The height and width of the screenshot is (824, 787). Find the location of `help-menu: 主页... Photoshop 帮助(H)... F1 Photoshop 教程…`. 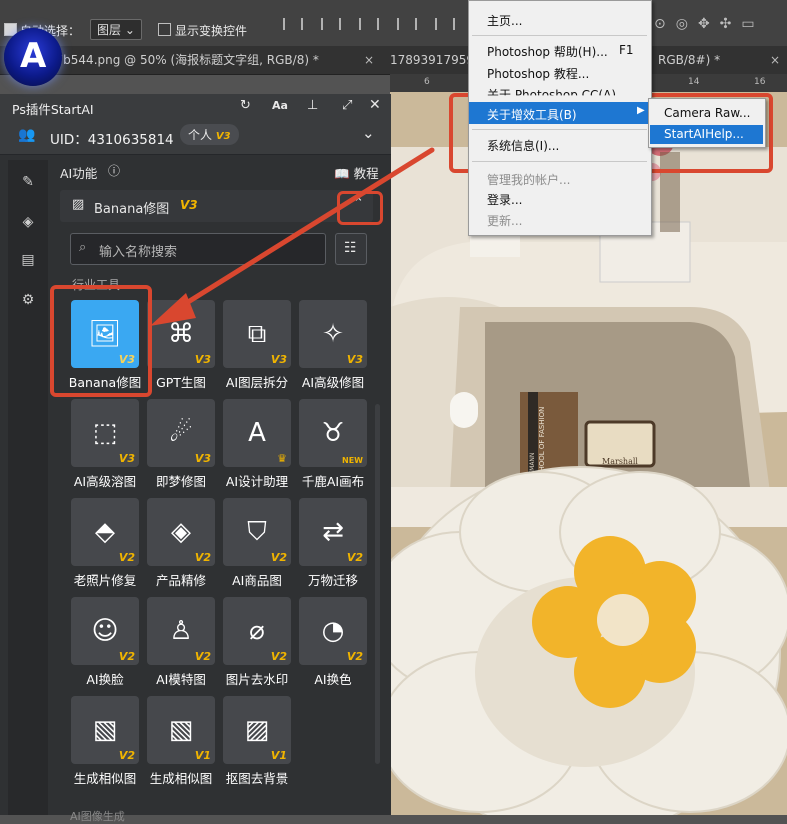

help-menu: 主页... Photoshop 帮助(H)... F1 Photoshop 教程… is located at coordinates (560, 118).